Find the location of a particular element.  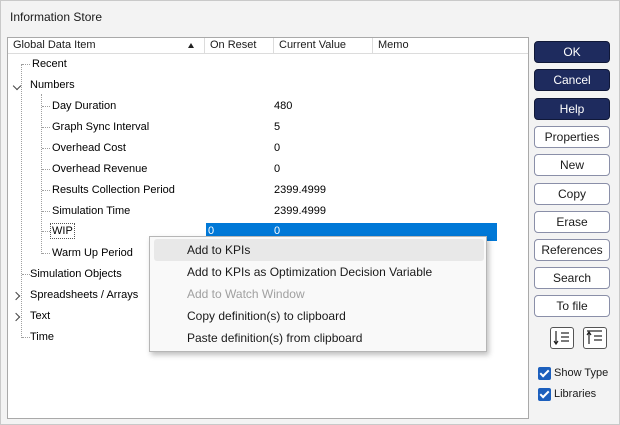

list-expand-icon is located at coordinates (594, 337).